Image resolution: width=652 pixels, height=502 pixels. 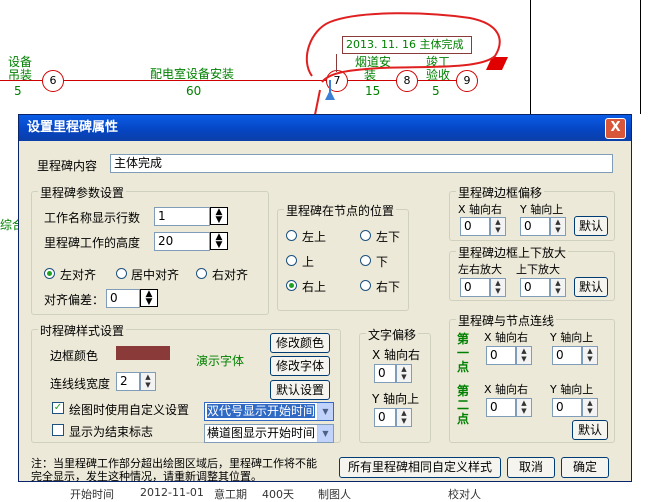 What do you see at coordinates (365, 285) in the screenshot?
I see `pos-bottom-right-radio` at bounding box center [365, 285].